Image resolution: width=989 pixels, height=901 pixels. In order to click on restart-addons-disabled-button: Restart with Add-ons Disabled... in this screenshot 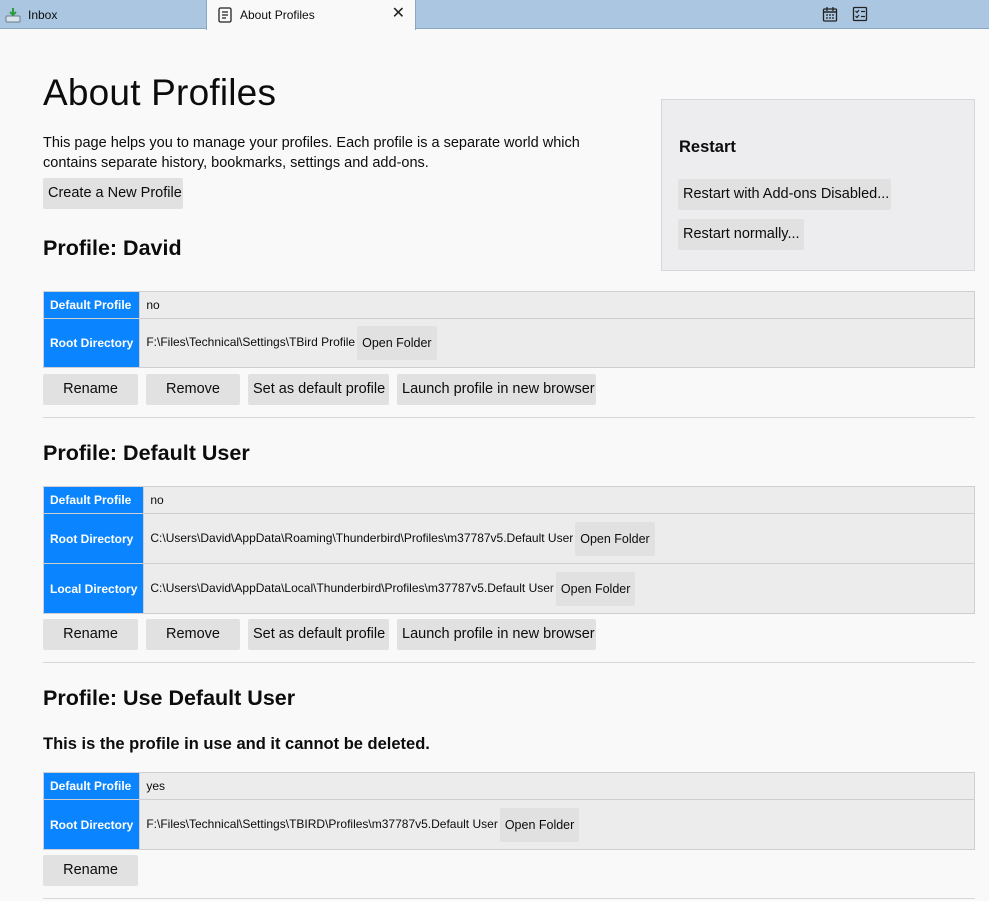, I will do `click(784, 194)`.